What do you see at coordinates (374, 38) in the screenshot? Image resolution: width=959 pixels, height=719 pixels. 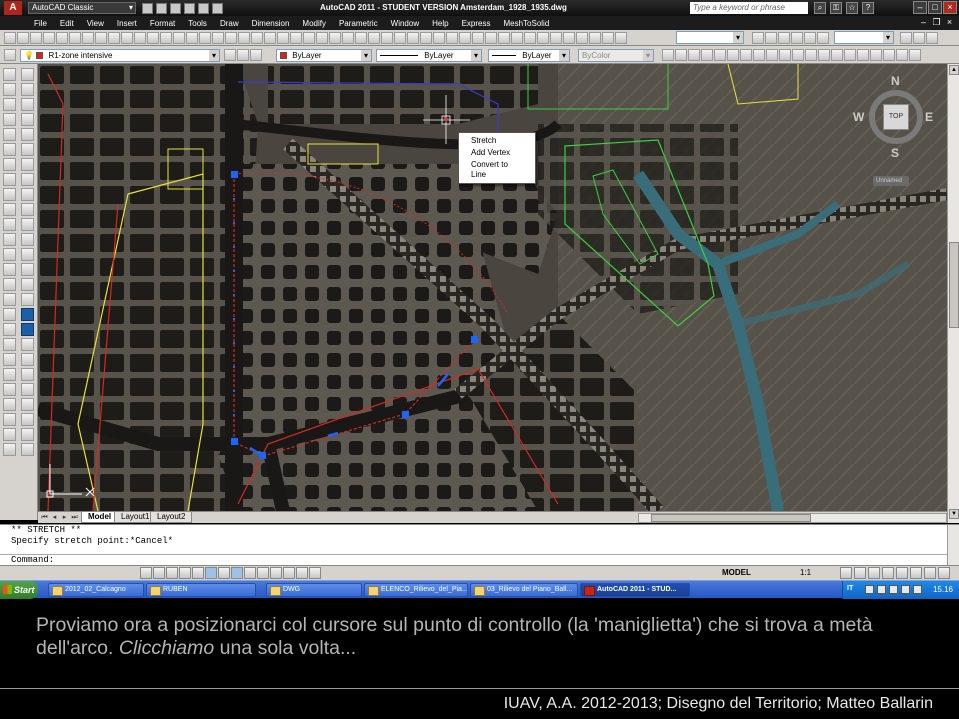 I see `standard-tool-29-icon` at bounding box center [374, 38].